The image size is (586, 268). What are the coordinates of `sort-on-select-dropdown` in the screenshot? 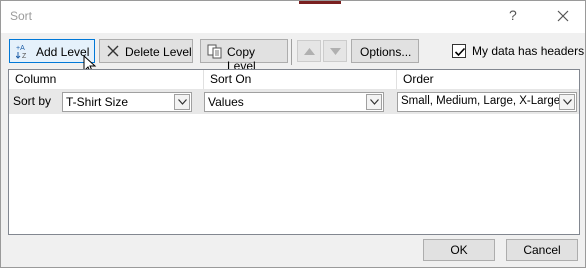 It's located at (374, 102).